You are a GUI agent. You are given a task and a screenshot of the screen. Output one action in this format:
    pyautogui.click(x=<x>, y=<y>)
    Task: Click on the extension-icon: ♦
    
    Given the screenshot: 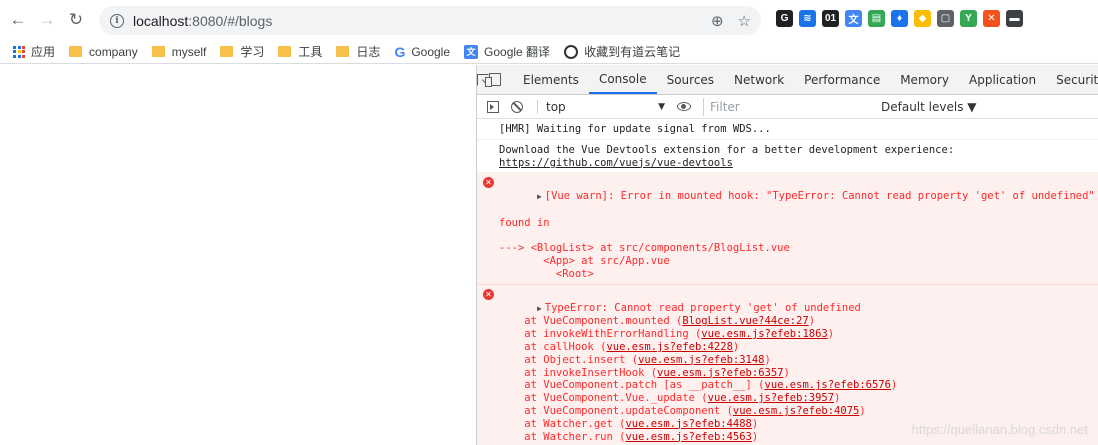 What is the action you would take?
    pyautogui.click(x=899, y=18)
    